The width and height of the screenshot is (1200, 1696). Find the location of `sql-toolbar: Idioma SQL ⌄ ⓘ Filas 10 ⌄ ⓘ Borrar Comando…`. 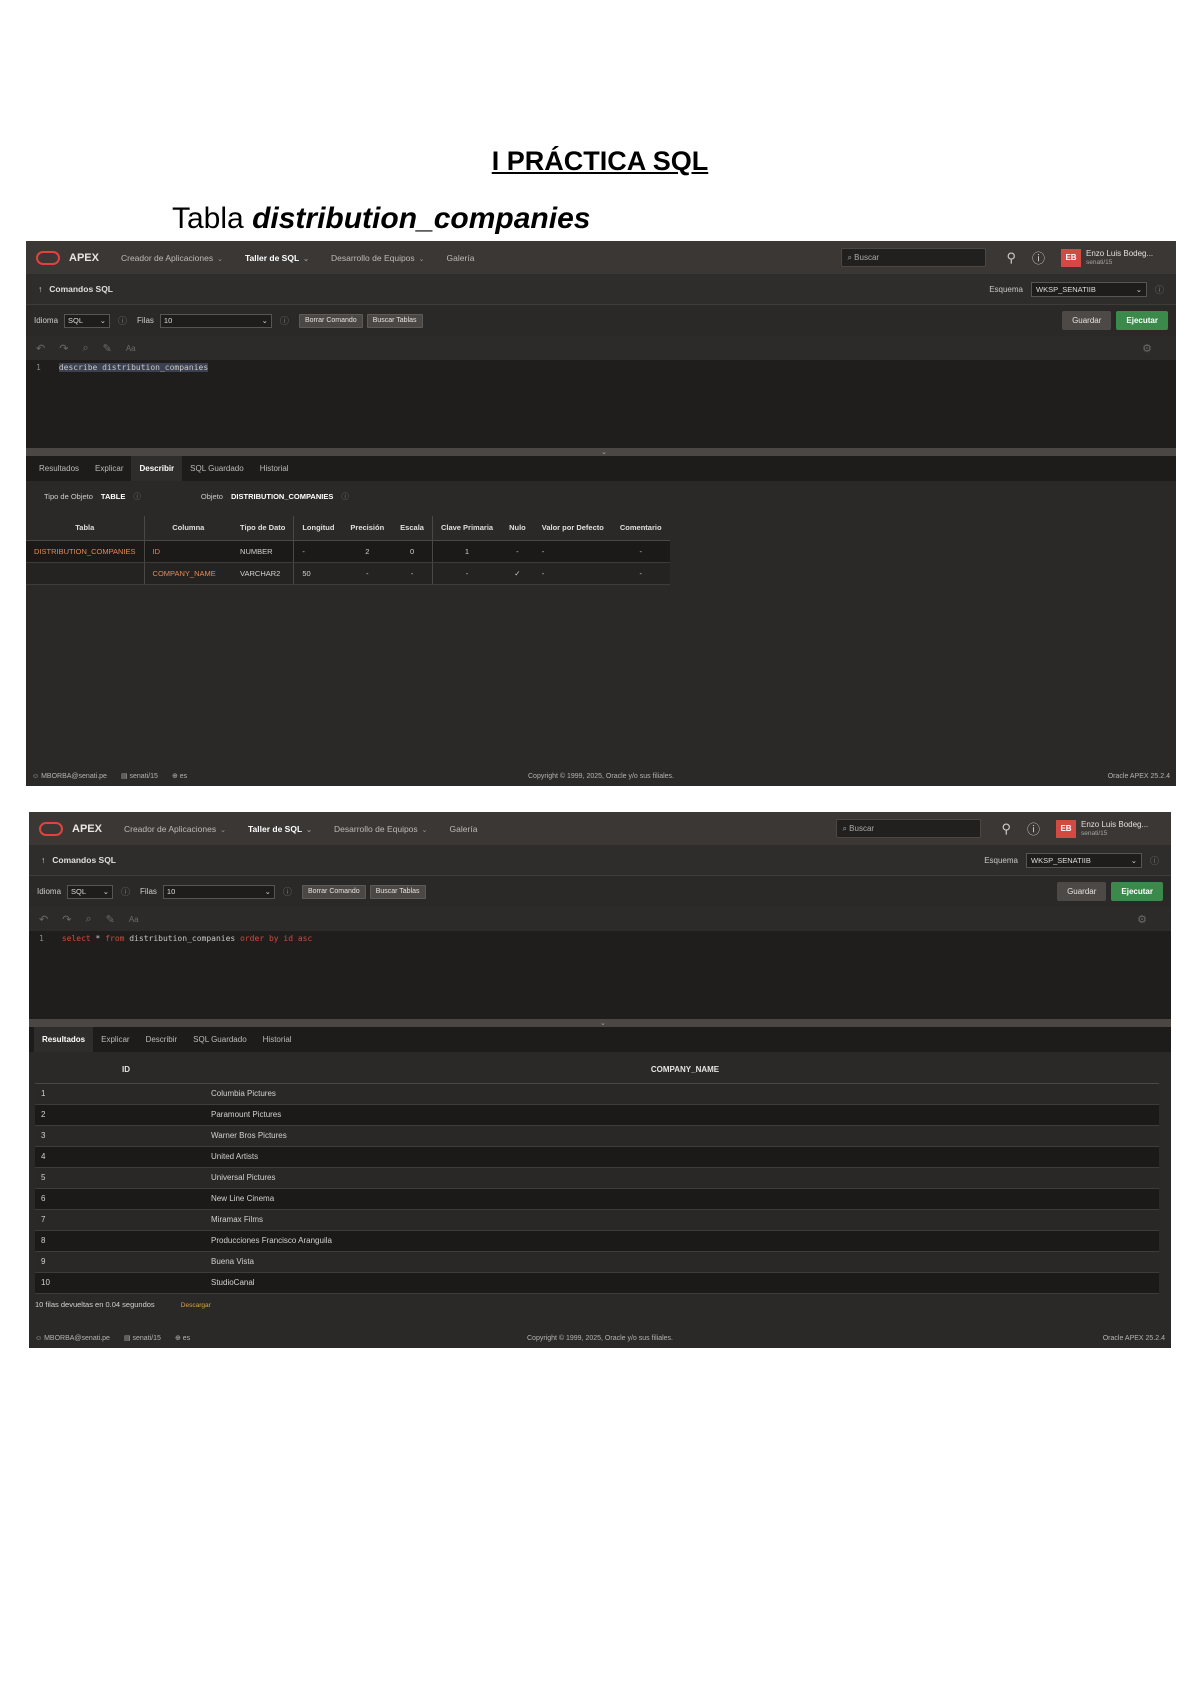

sql-toolbar: Idioma SQL ⌄ ⓘ Filas 10 ⌄ ⓘ Borrar Comando… is located at coordinates (601, 320).